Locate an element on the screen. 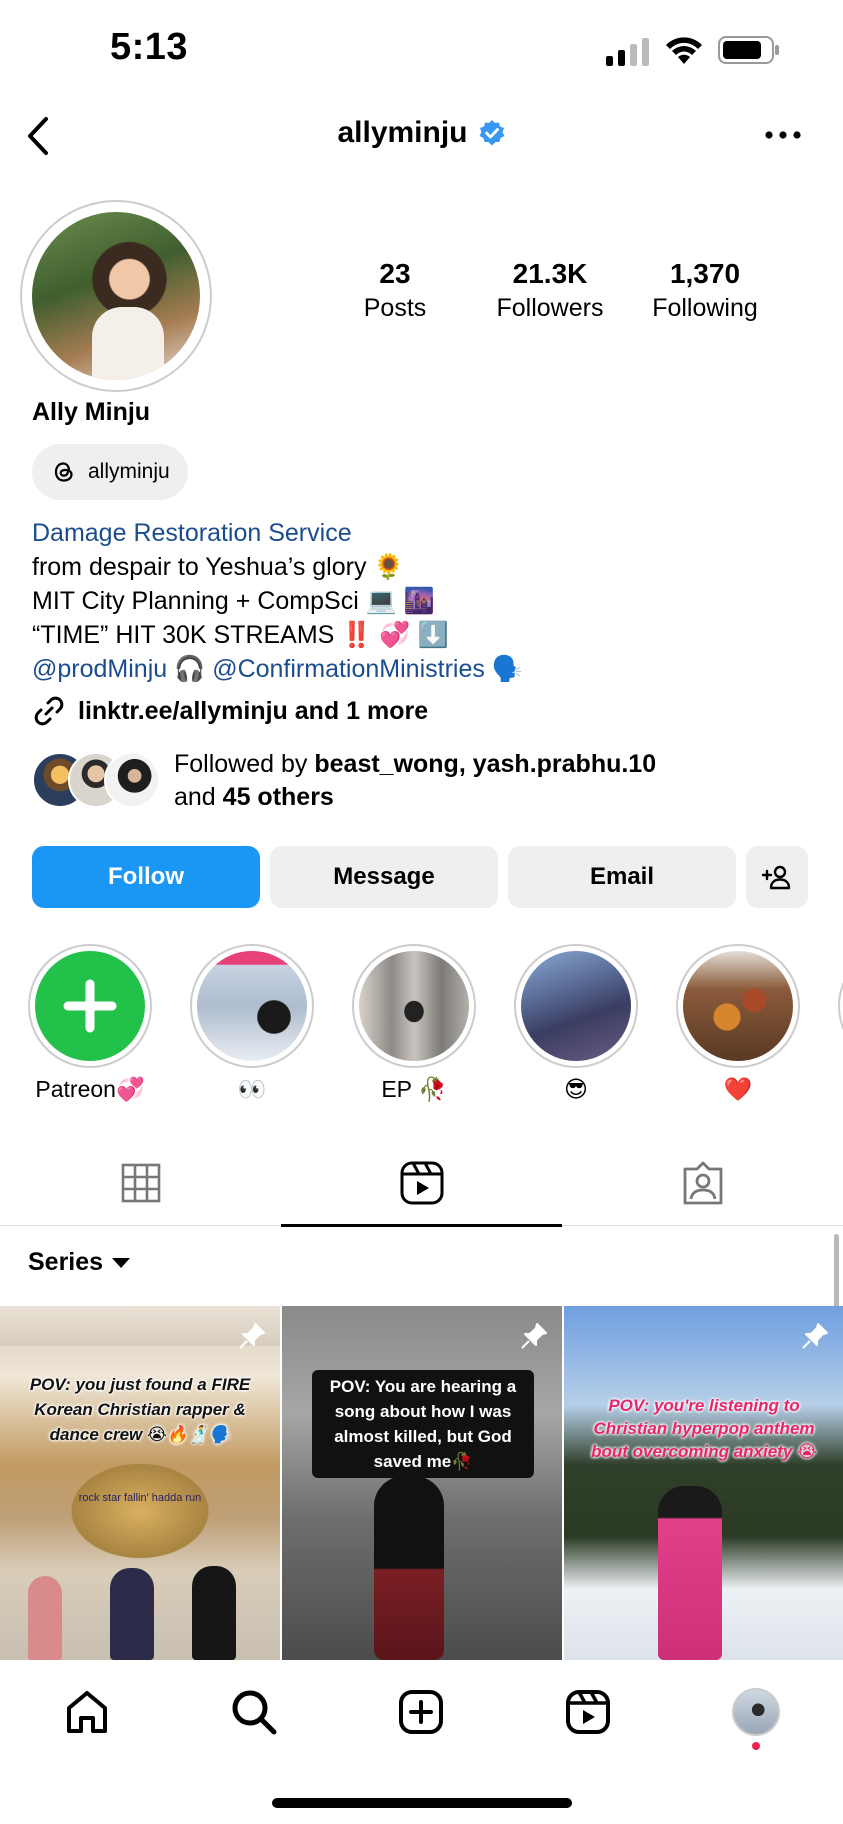 Image resolution: width=843 pixels, height=1824 pixels. home-indicator is located at coordinates (422, 1803).